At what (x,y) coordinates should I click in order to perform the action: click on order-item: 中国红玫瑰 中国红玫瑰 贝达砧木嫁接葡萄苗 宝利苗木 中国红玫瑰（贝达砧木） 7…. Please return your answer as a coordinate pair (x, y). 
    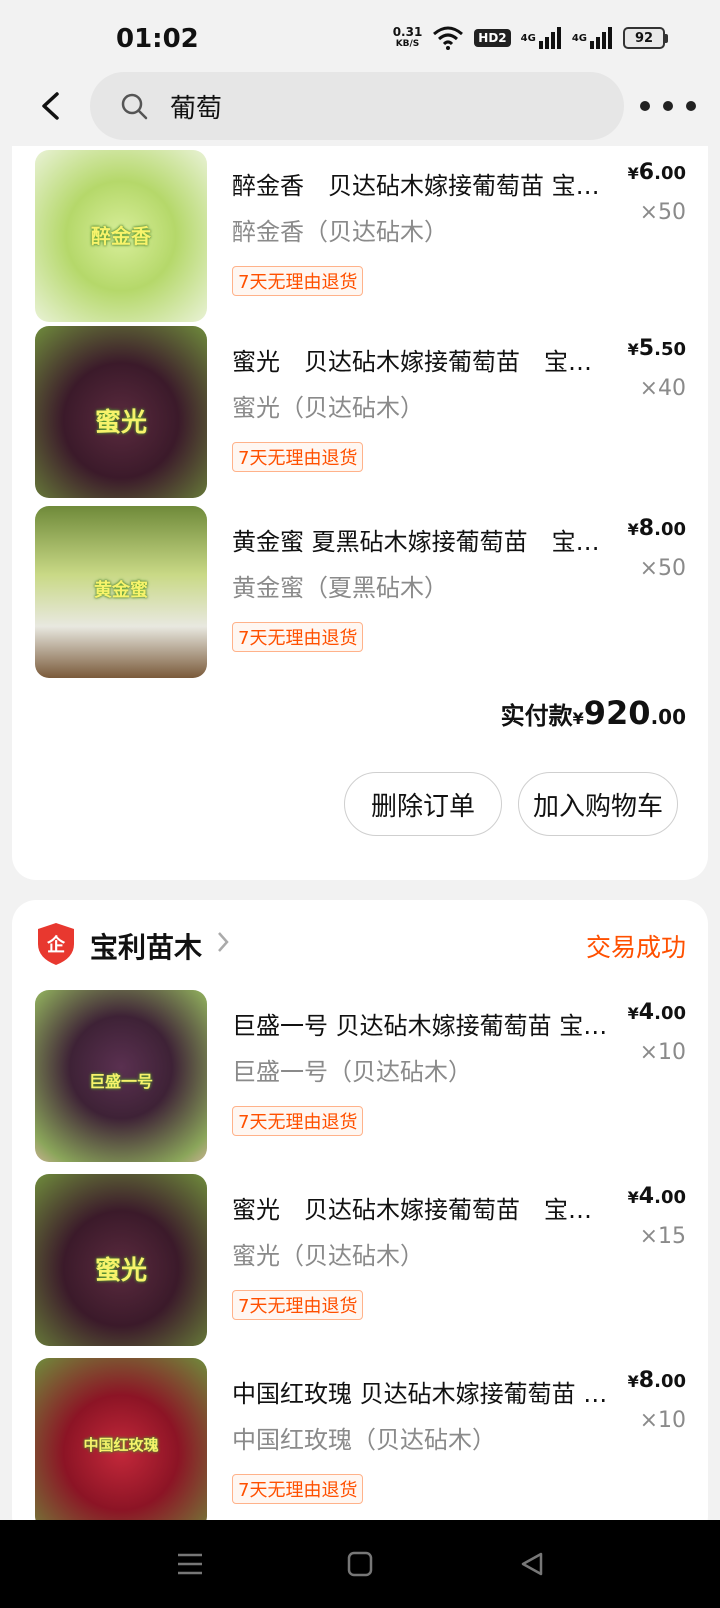
    Looking at the image, I should click on (360, 1439).